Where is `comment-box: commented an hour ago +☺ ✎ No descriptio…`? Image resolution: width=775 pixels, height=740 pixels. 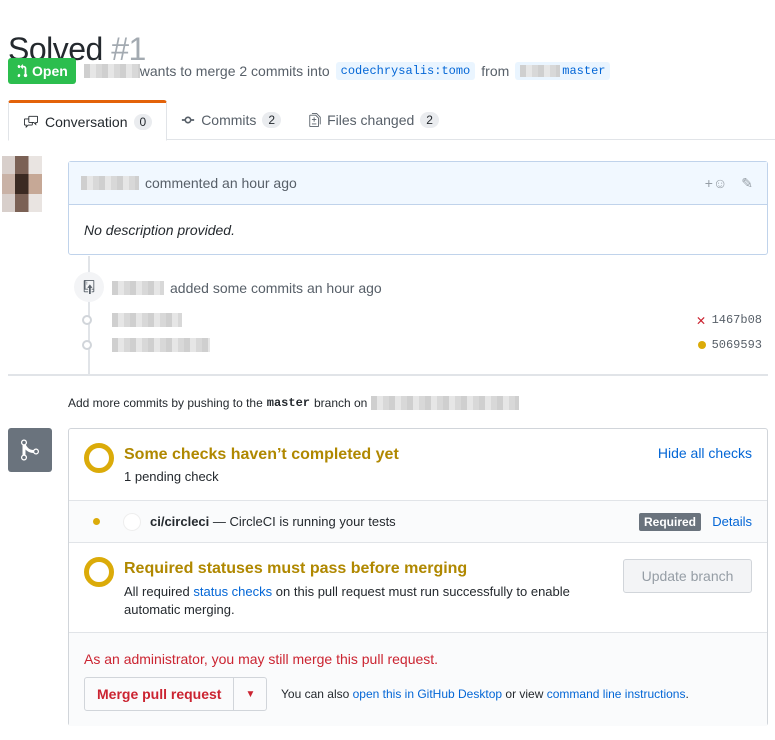 comment-box: commented an hour ago +☺ ✎ No descriptio… is located at coordinates (418, 208).